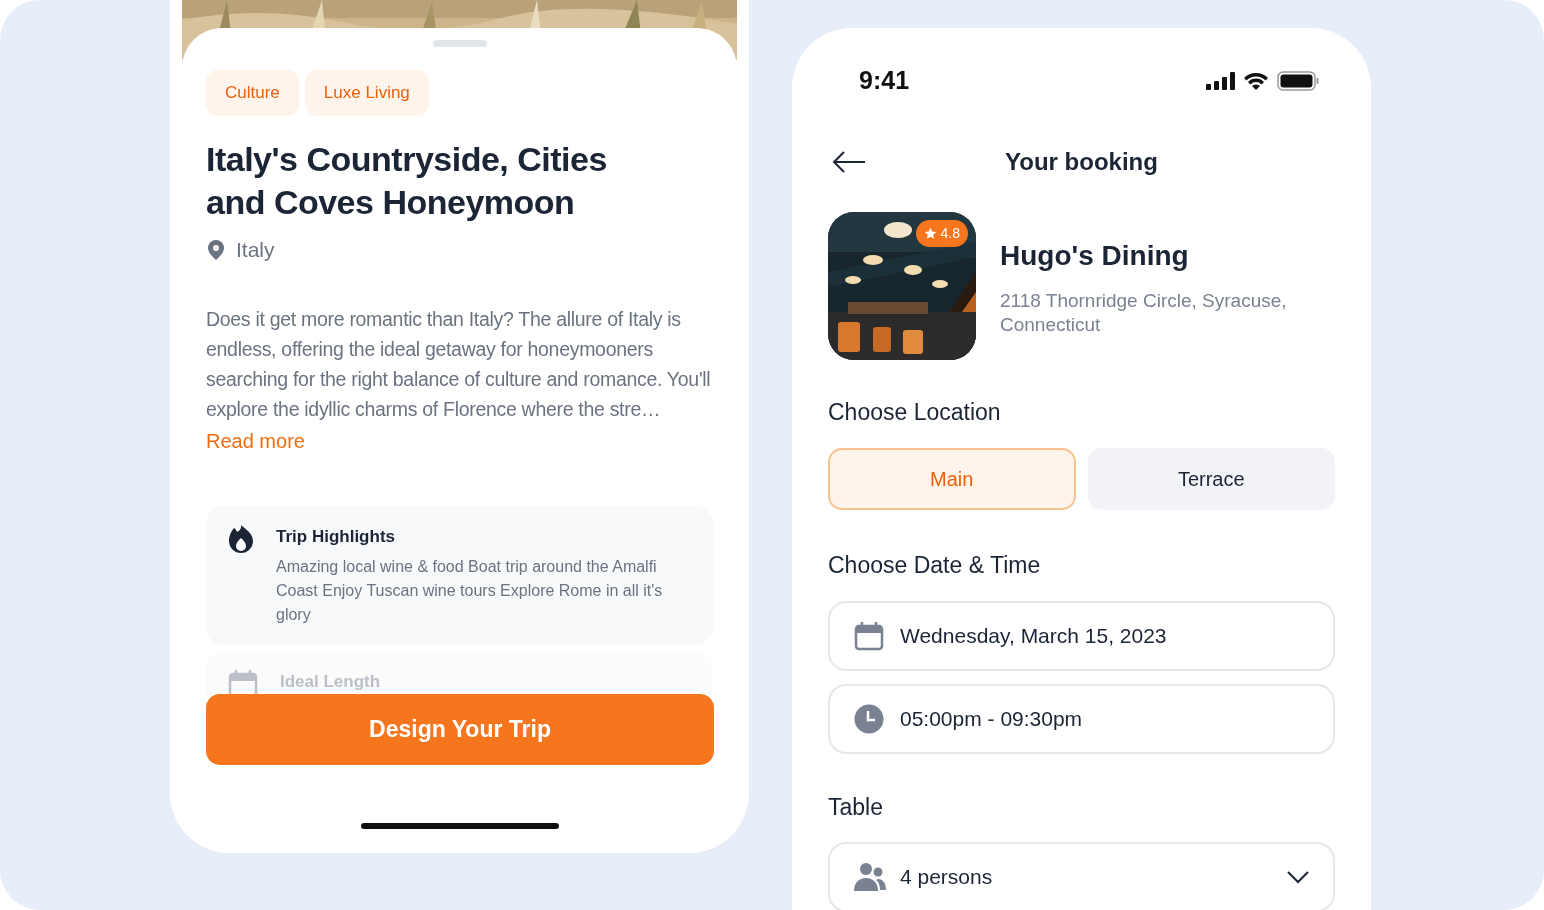  What do you see at coordinates (870, 877) in the screenshot?
I see `people-icon` at bounding box center [870, 877].